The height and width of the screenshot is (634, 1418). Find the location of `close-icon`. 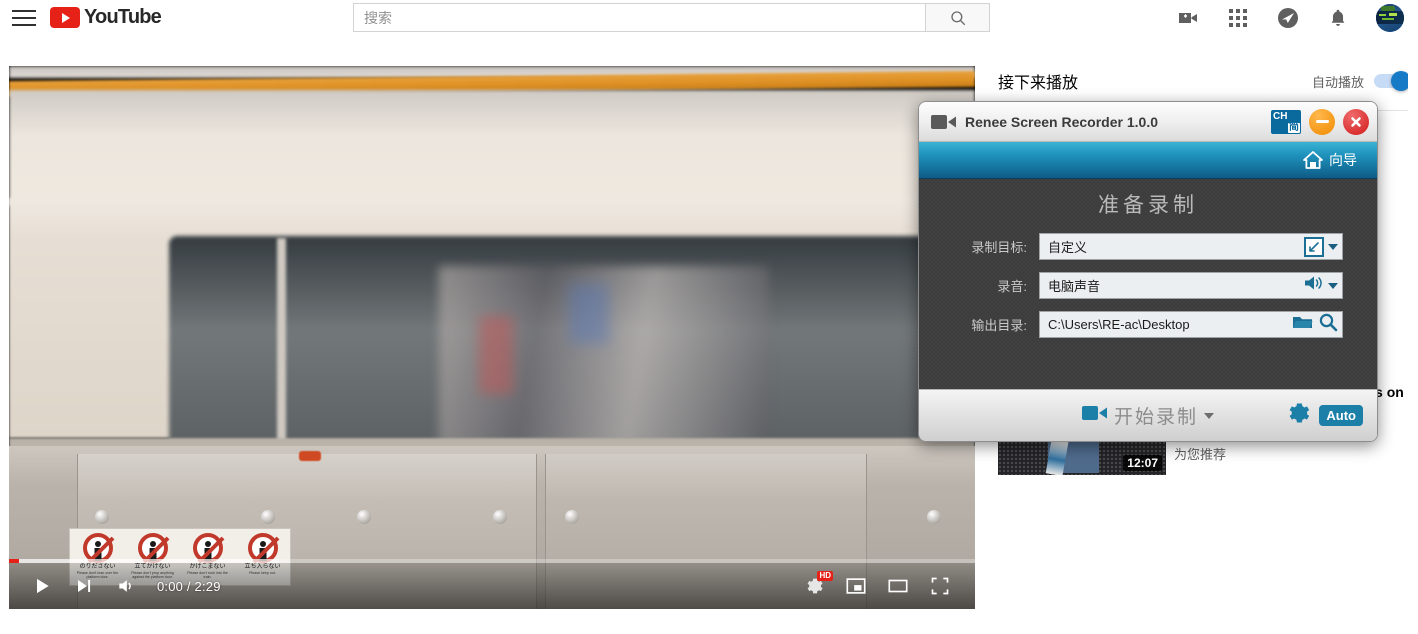

close-icon is located at coordinates (1356, 121).